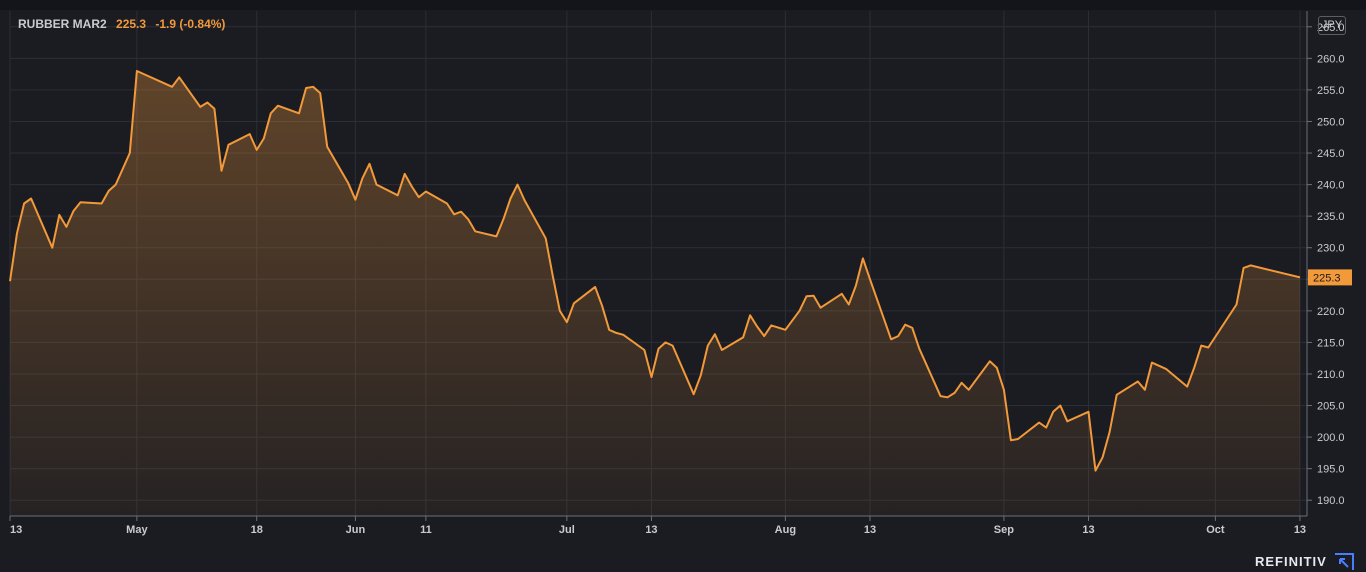 The width and height of the screenshot is (1366, 572). What do you see at coordinates (1331, 407) in the screenshot?
I see `y-tick-label: 205.0` at bounding box center [1331, 407].